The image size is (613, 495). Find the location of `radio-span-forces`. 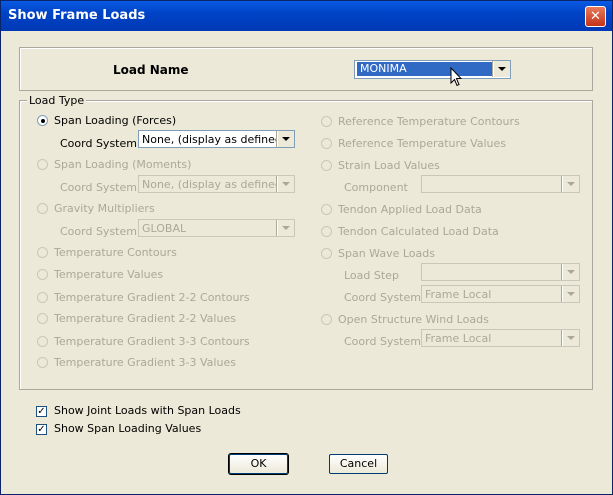

radio-span-forces is located at coordinates (42, 120).